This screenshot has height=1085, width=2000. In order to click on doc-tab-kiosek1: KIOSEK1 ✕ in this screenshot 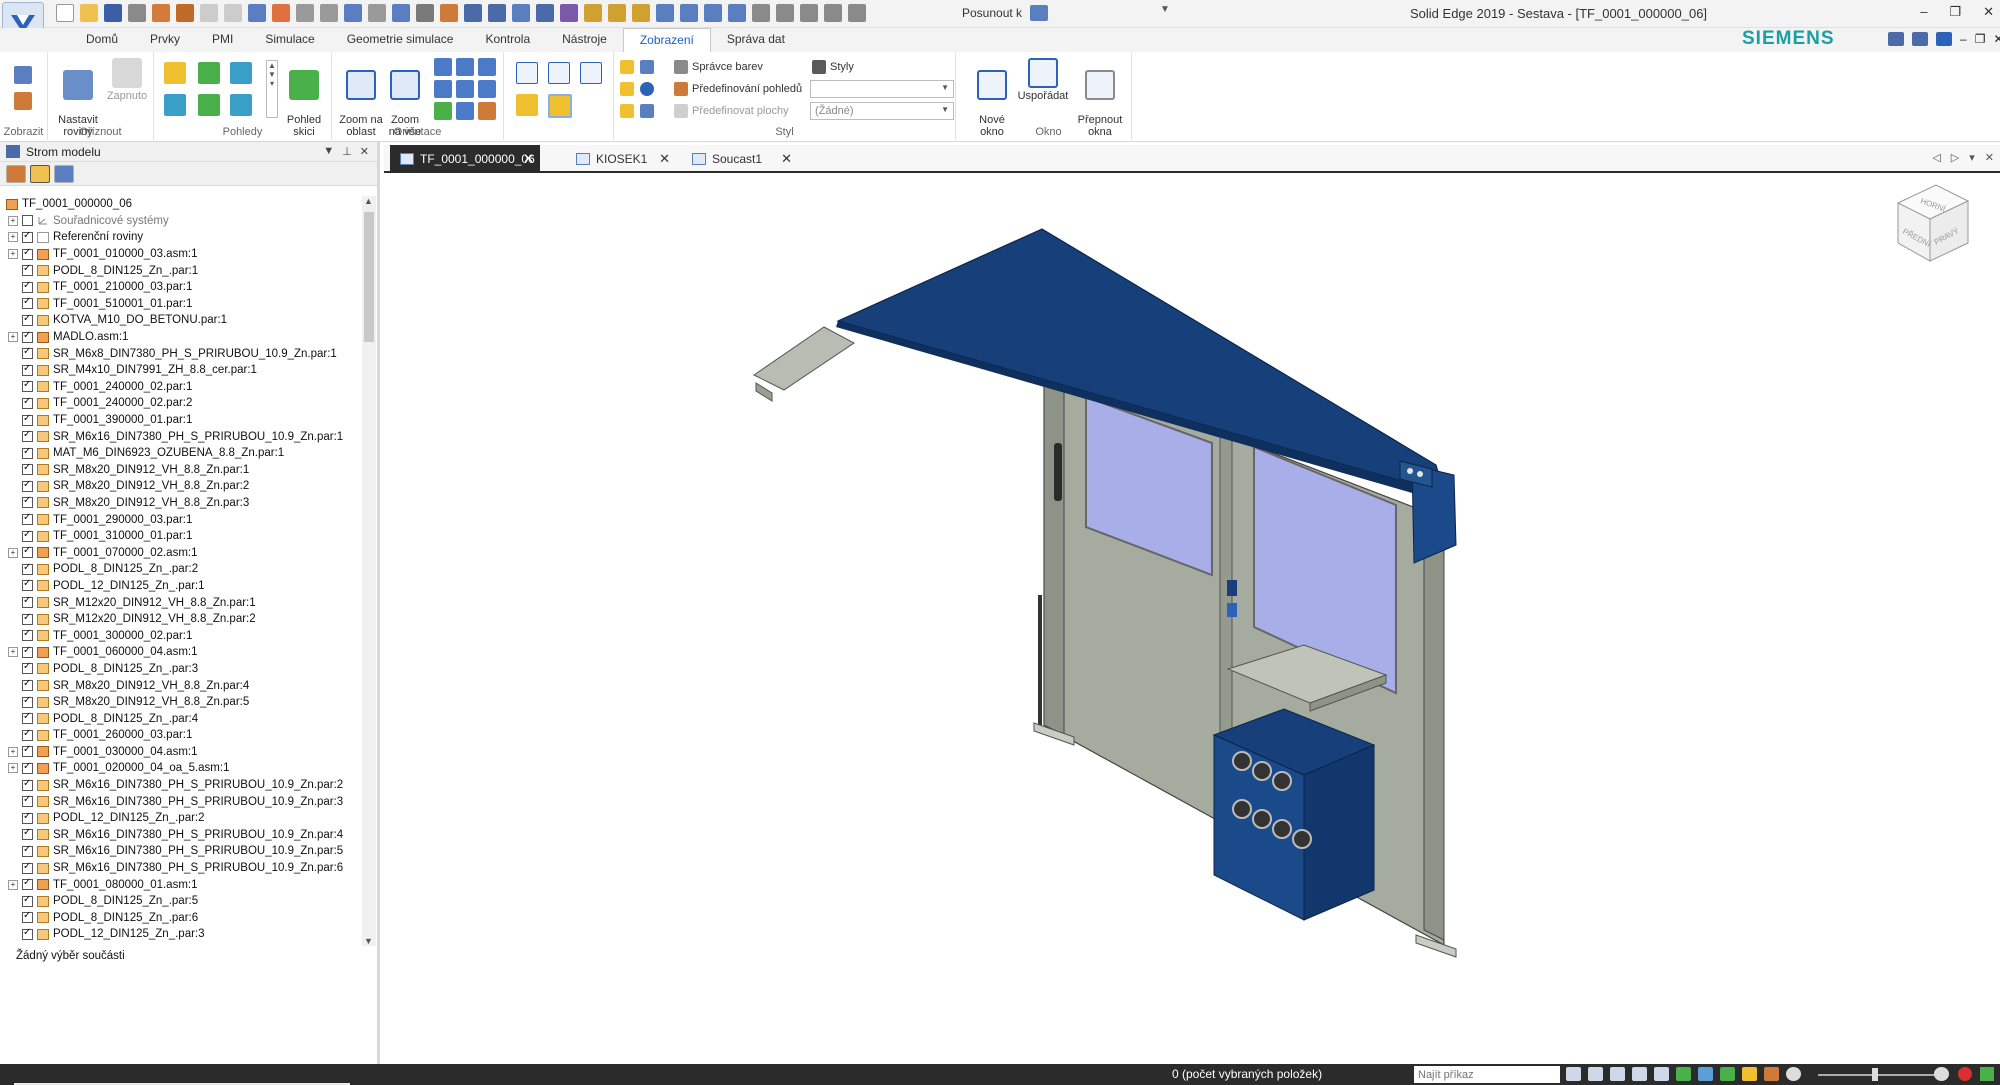, I will do `click(621, 159)`.